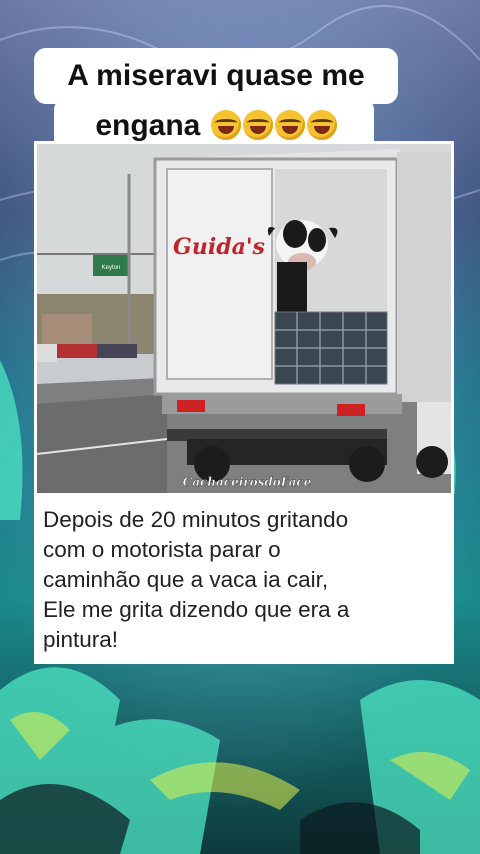 Image resolution: width=480 pixels, height=854 pixels. Describe the element at coordinates (196, 519) in the screenshot. I see `post-text-line: Depois de 20 minutos gritando` at that location.